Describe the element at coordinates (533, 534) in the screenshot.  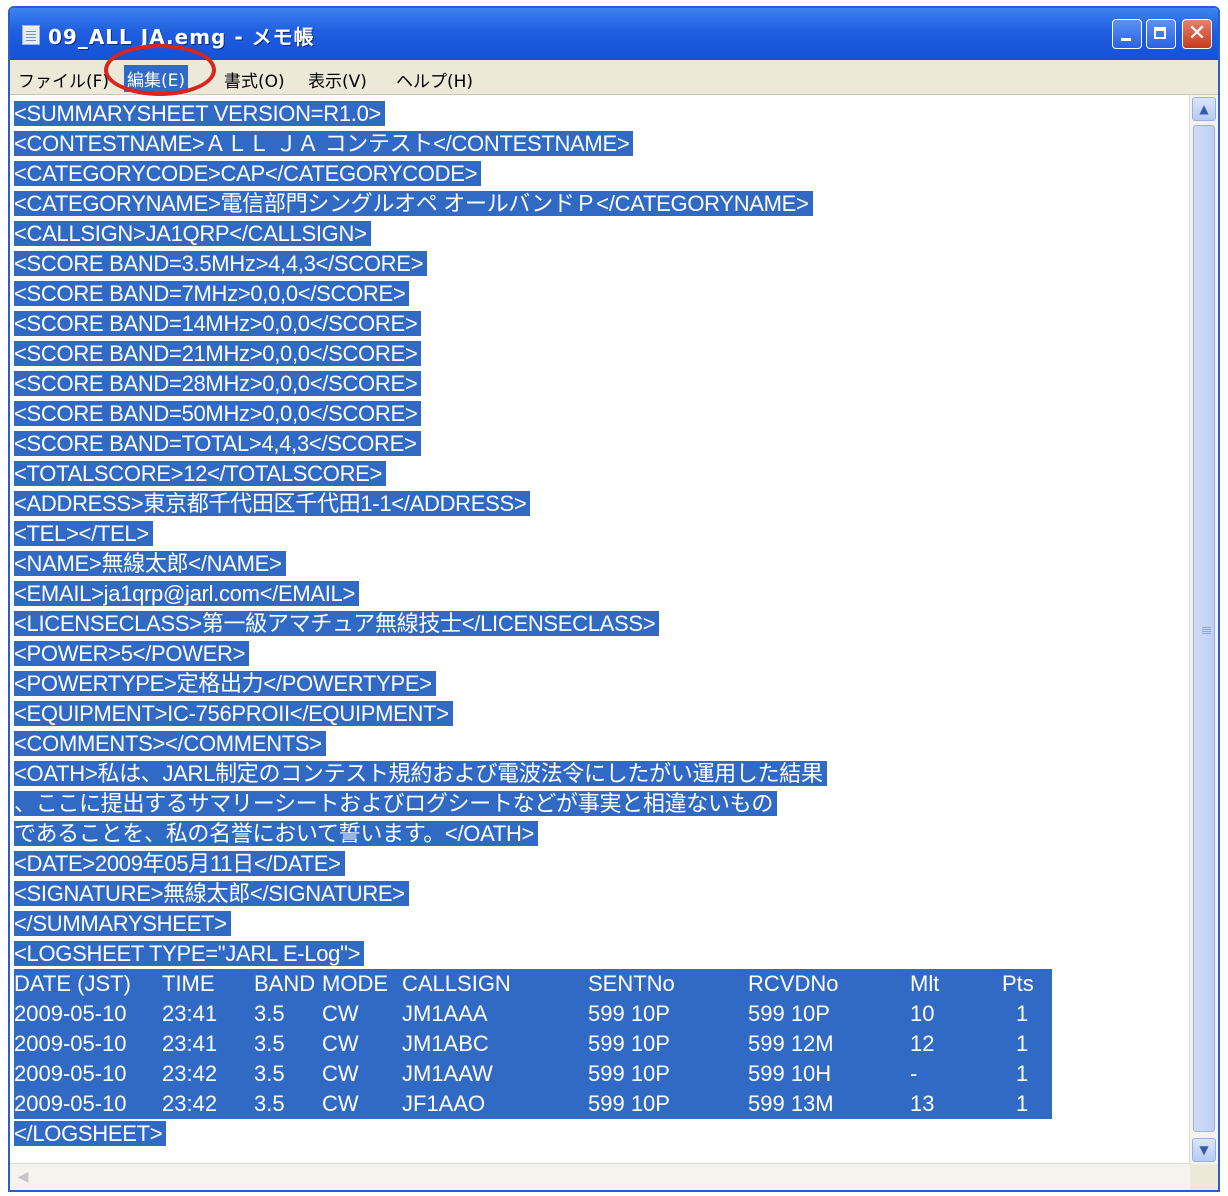
I see `text-line: <TEL></TEL>` at that location.